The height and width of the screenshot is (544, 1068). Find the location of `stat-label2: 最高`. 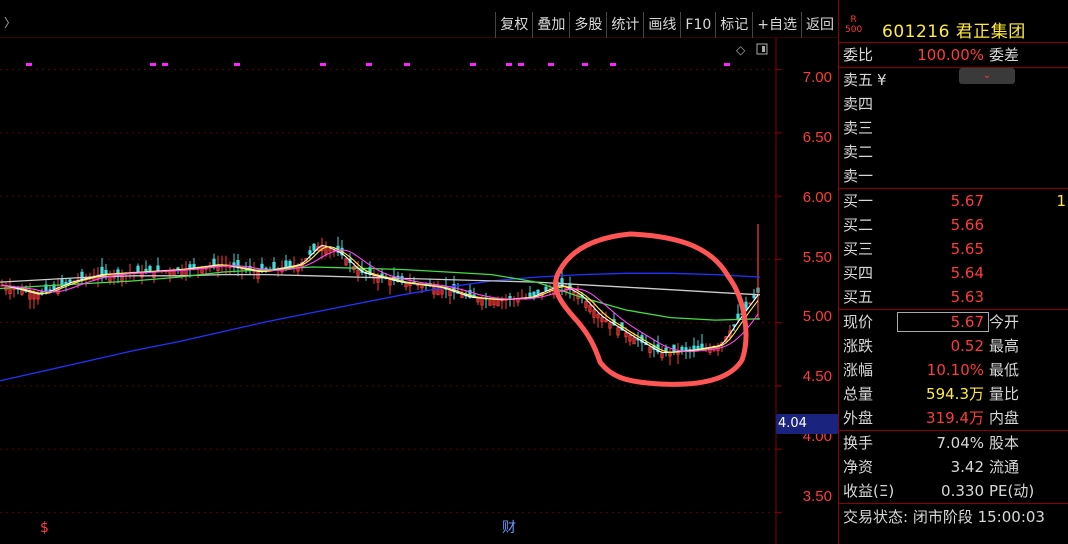

stat-label2: 最高 is located at coordinates (1004, 346).